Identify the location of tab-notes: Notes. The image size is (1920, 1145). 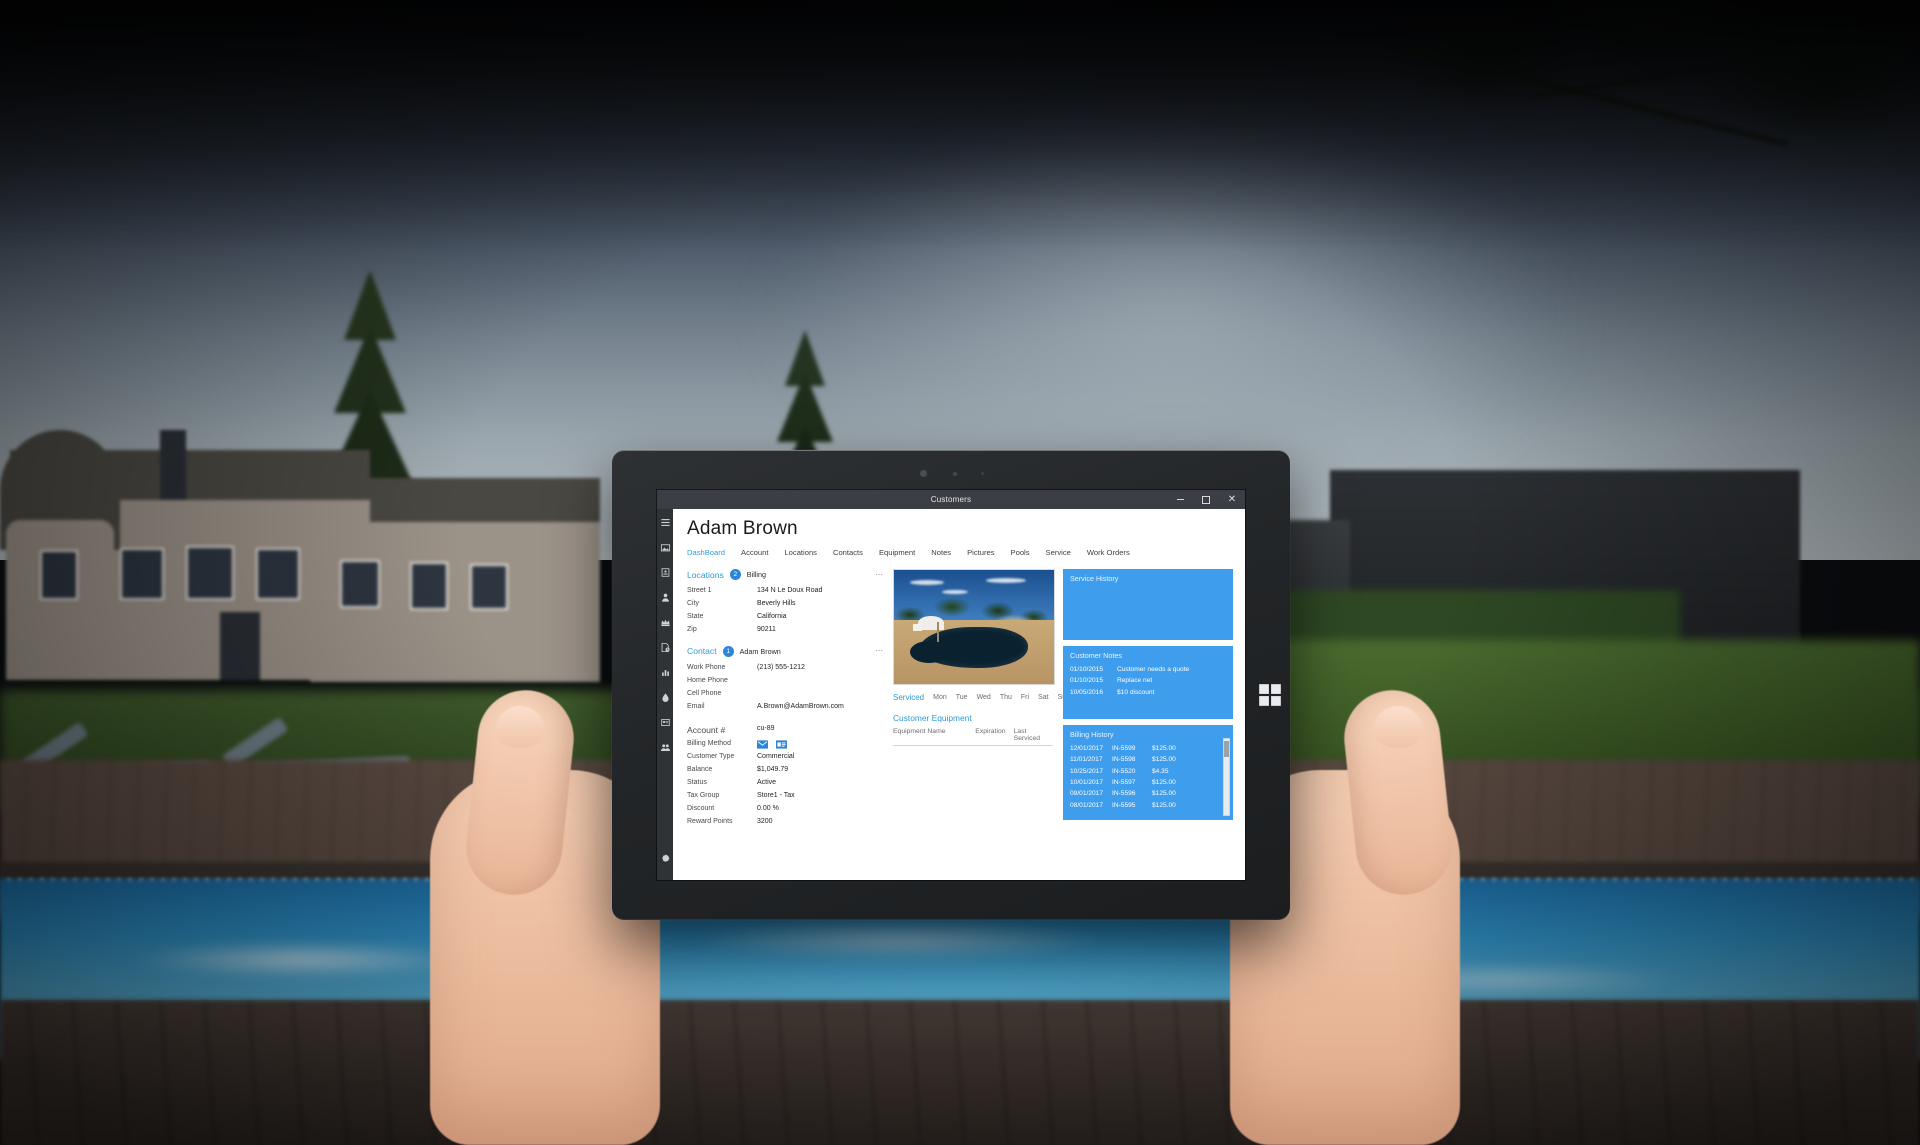
(941, 552).